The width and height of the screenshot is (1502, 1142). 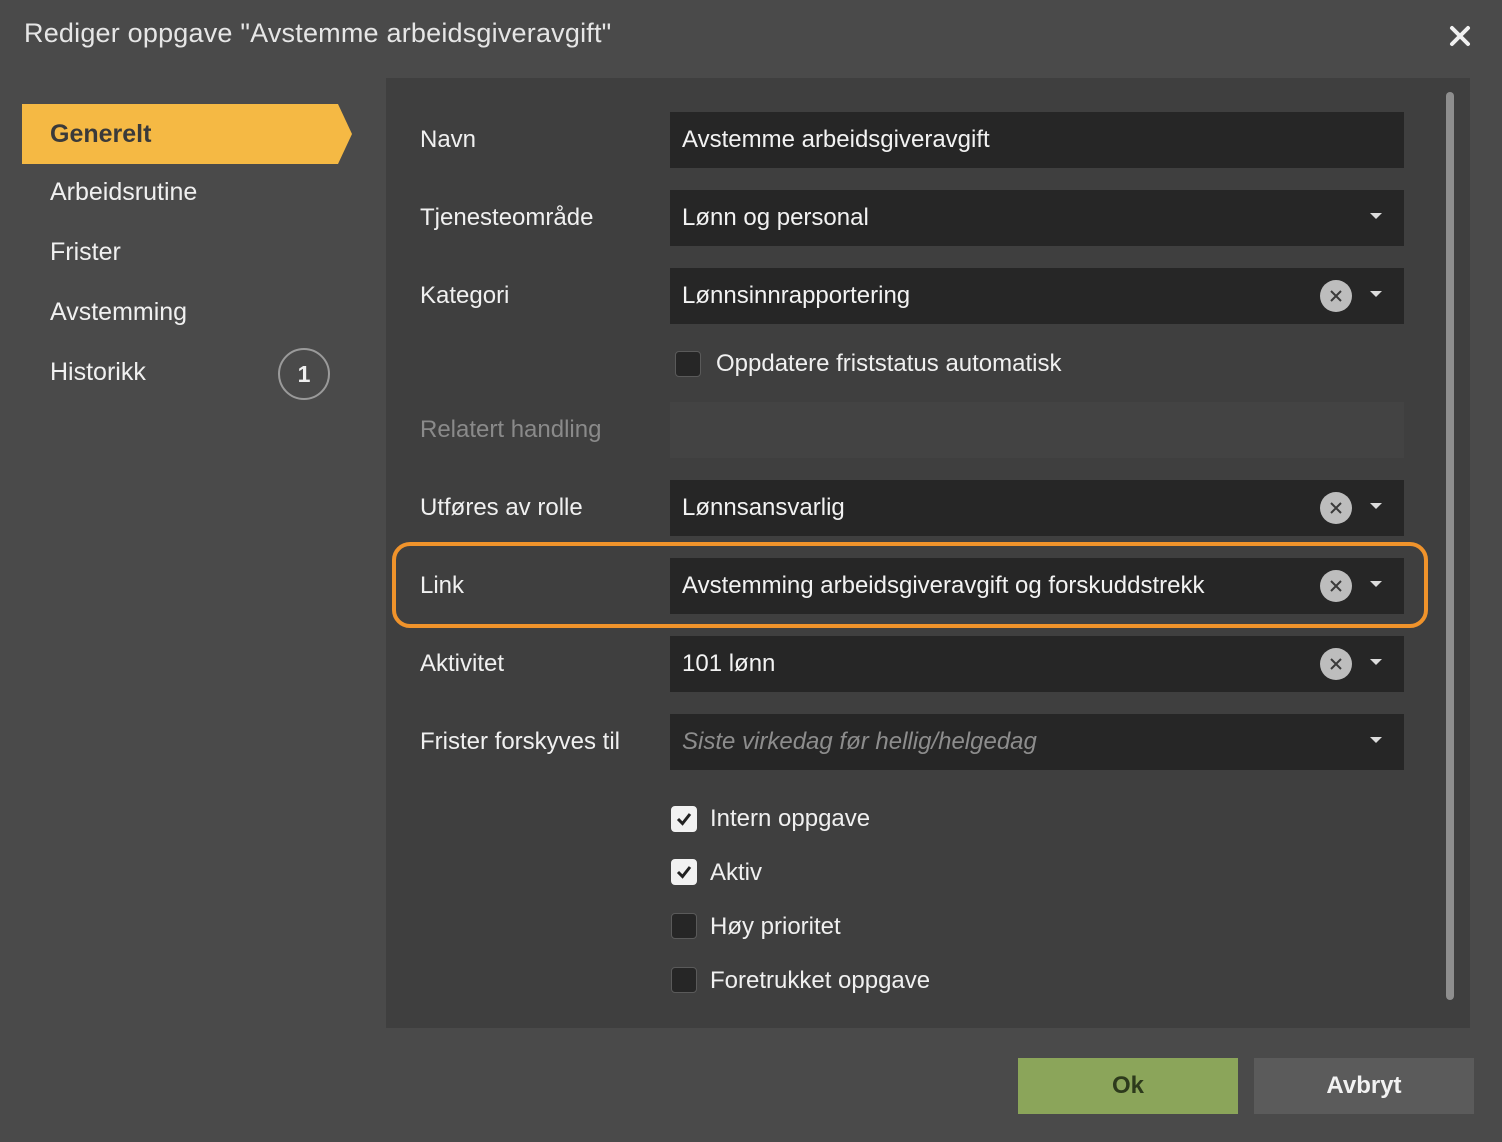 What do you see at coordinates (859, 741) in the screenshot?
I see `frister-forskyves-placeholder: Siste virkedag før hellig/helgedag` at bounding box center [859, 741].